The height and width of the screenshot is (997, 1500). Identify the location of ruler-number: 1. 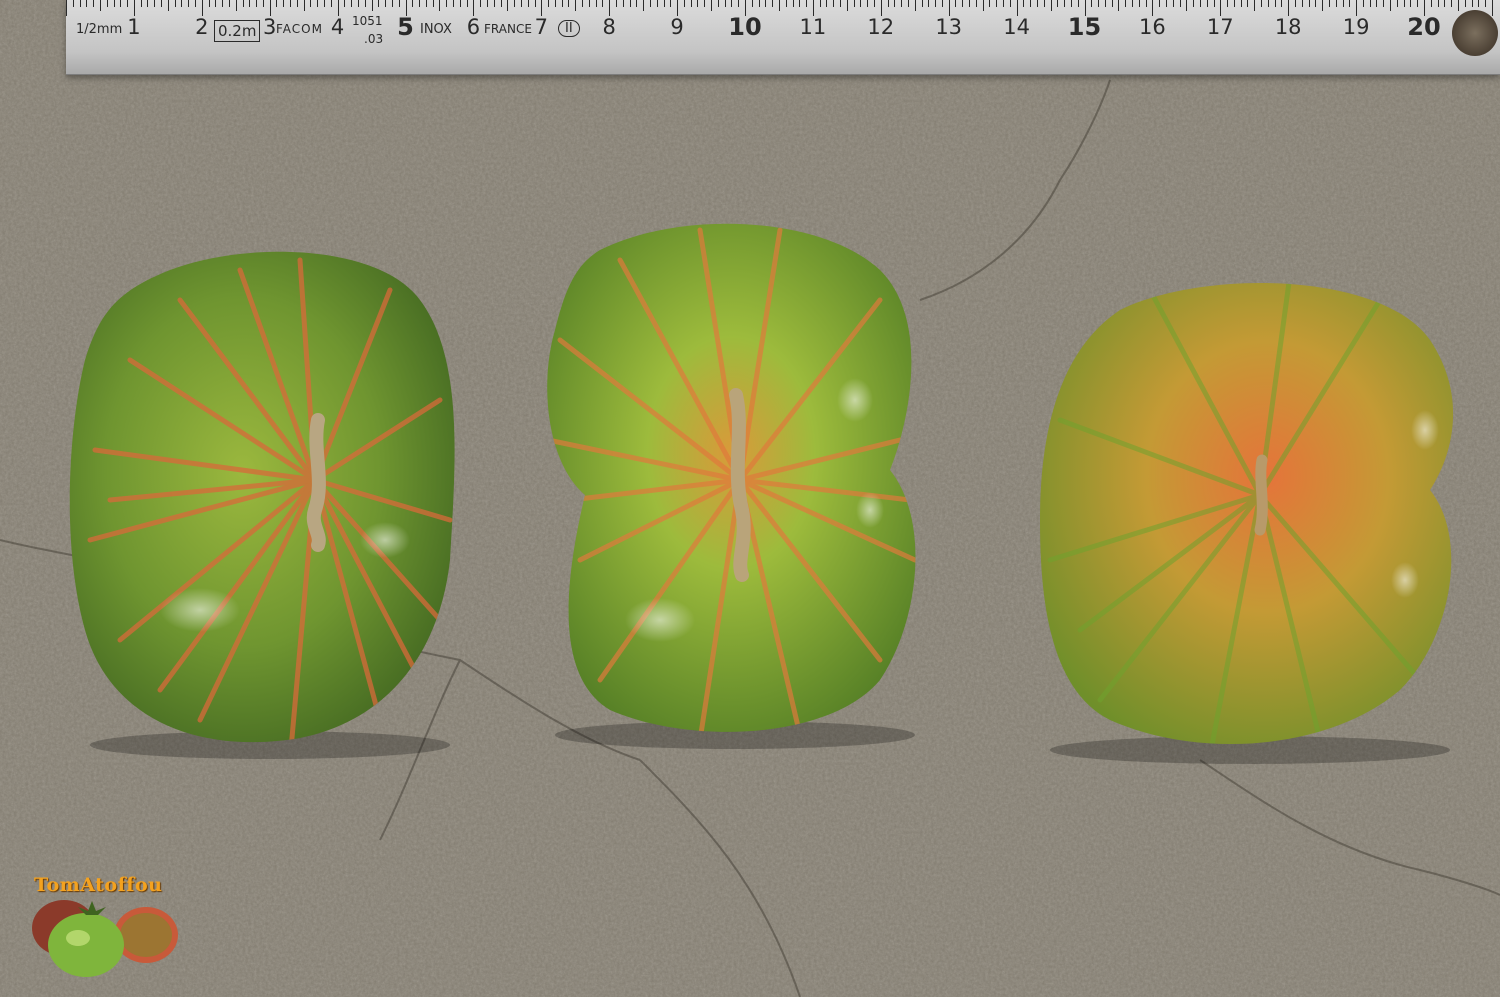
(134, 27).